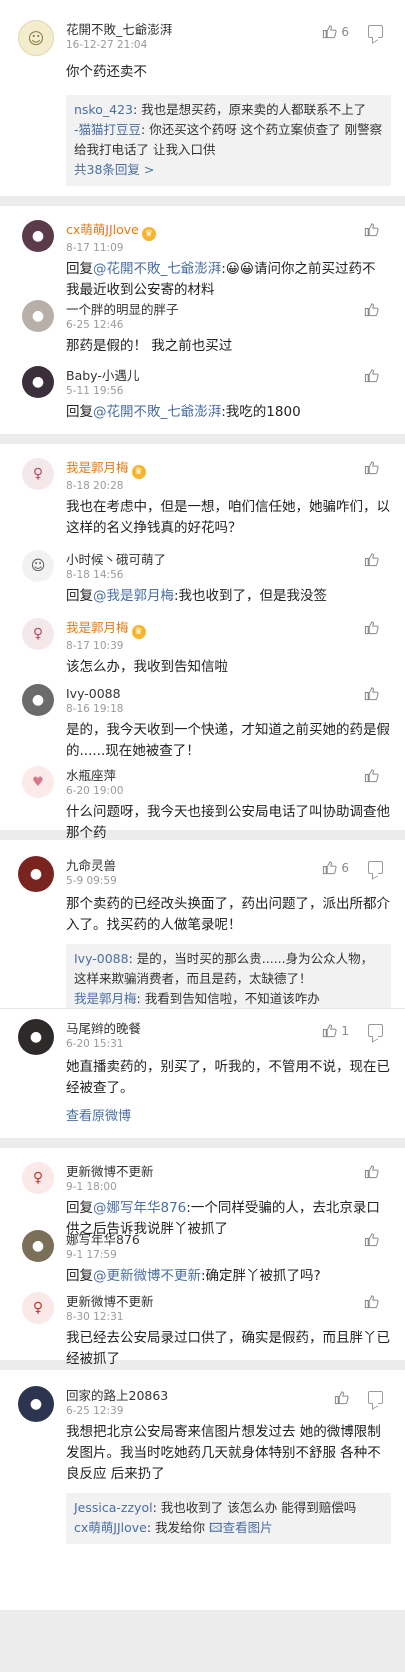 The width and height of the screenshot is (405, 1672). I want to click on reply-text: : 我也是想买药，原来卖的人都联系不上了, so click(249, 109).